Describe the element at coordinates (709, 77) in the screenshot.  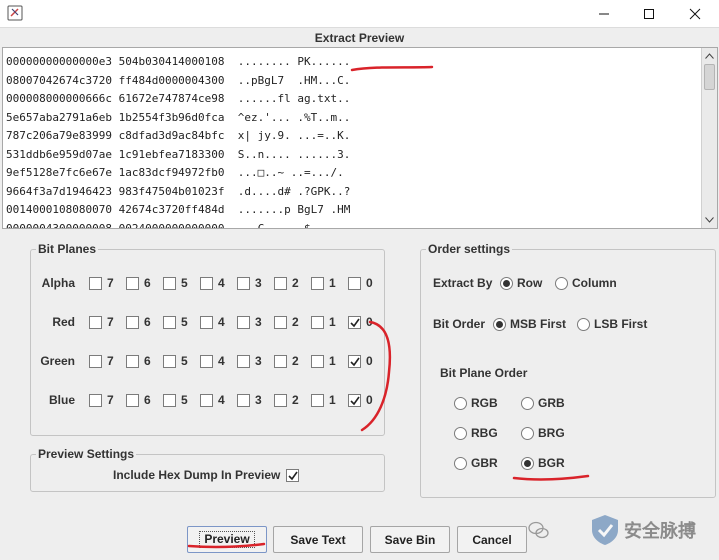
I see `scroll-thumb` at that location.